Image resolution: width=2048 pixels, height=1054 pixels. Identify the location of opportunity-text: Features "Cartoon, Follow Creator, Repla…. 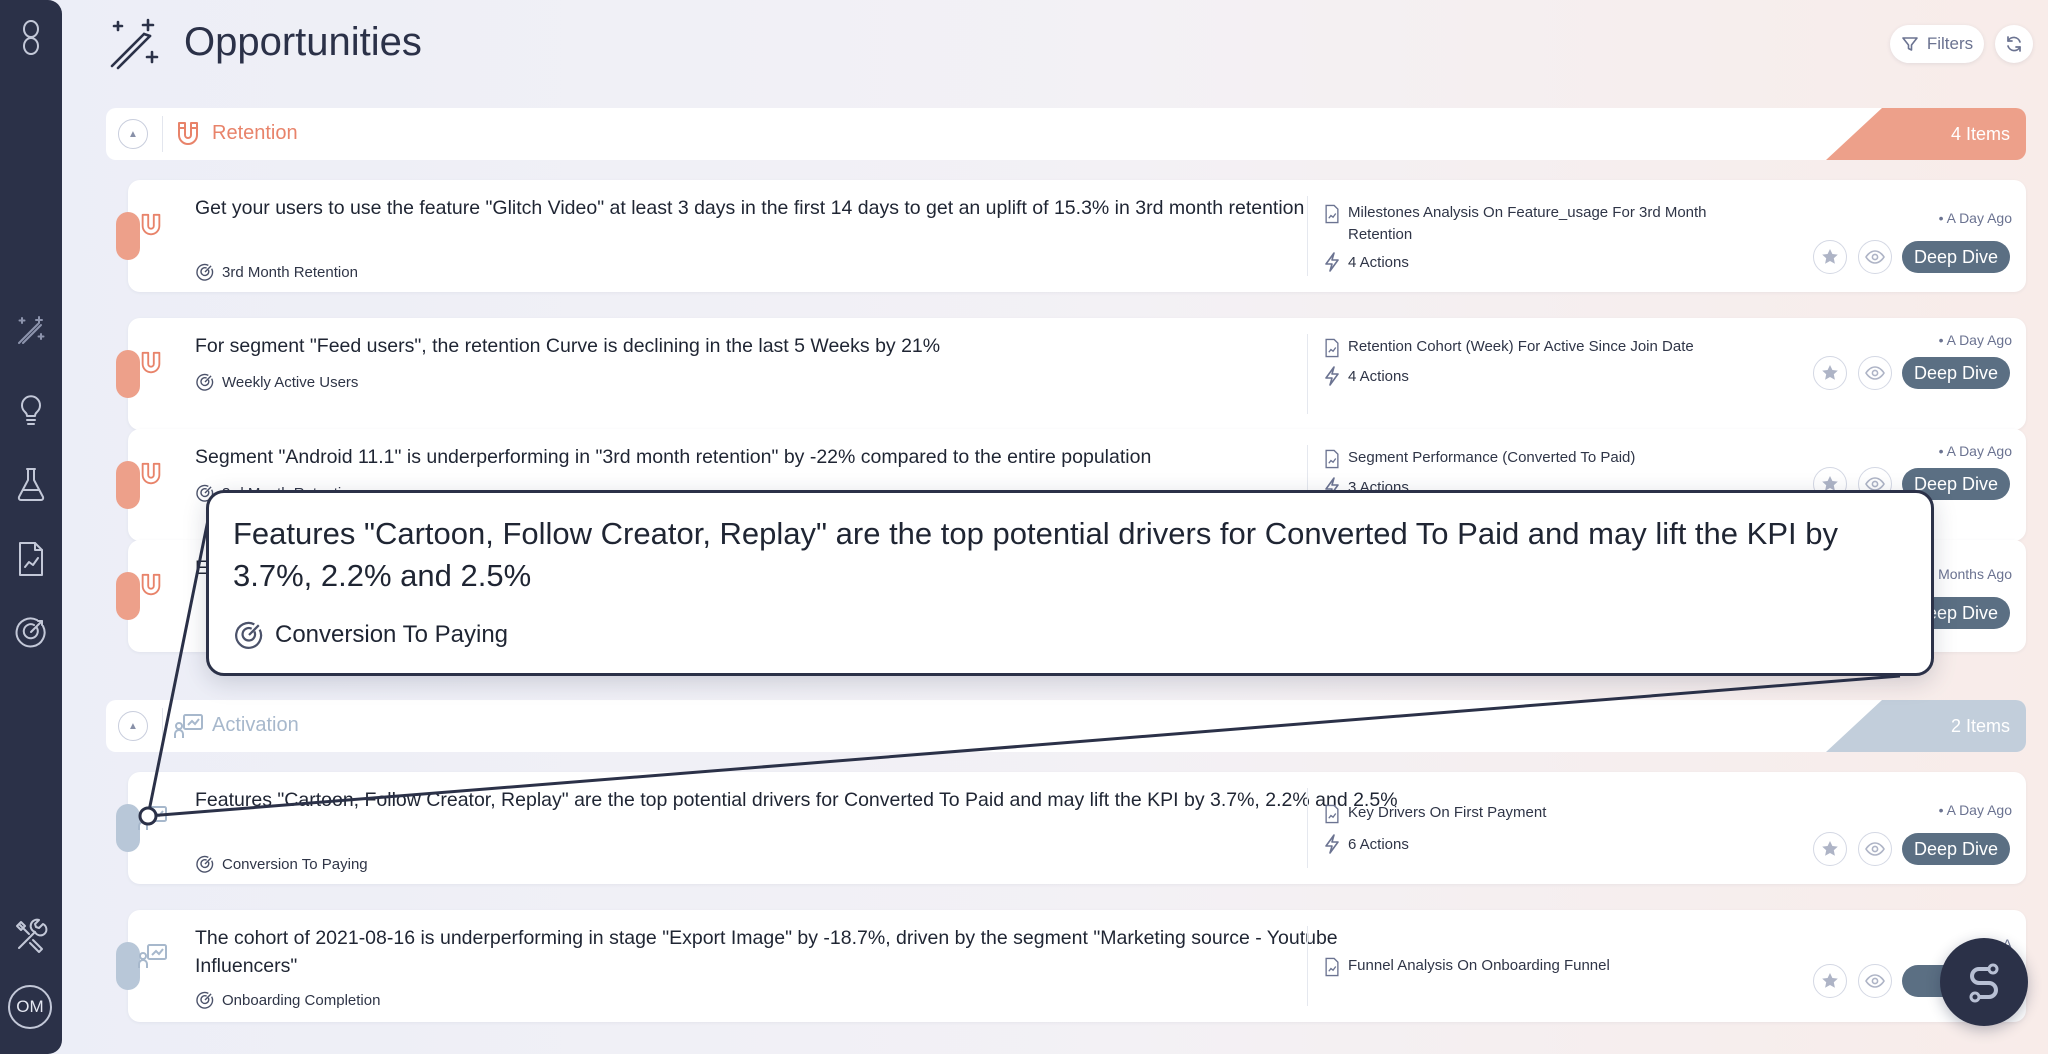
(796, 800).